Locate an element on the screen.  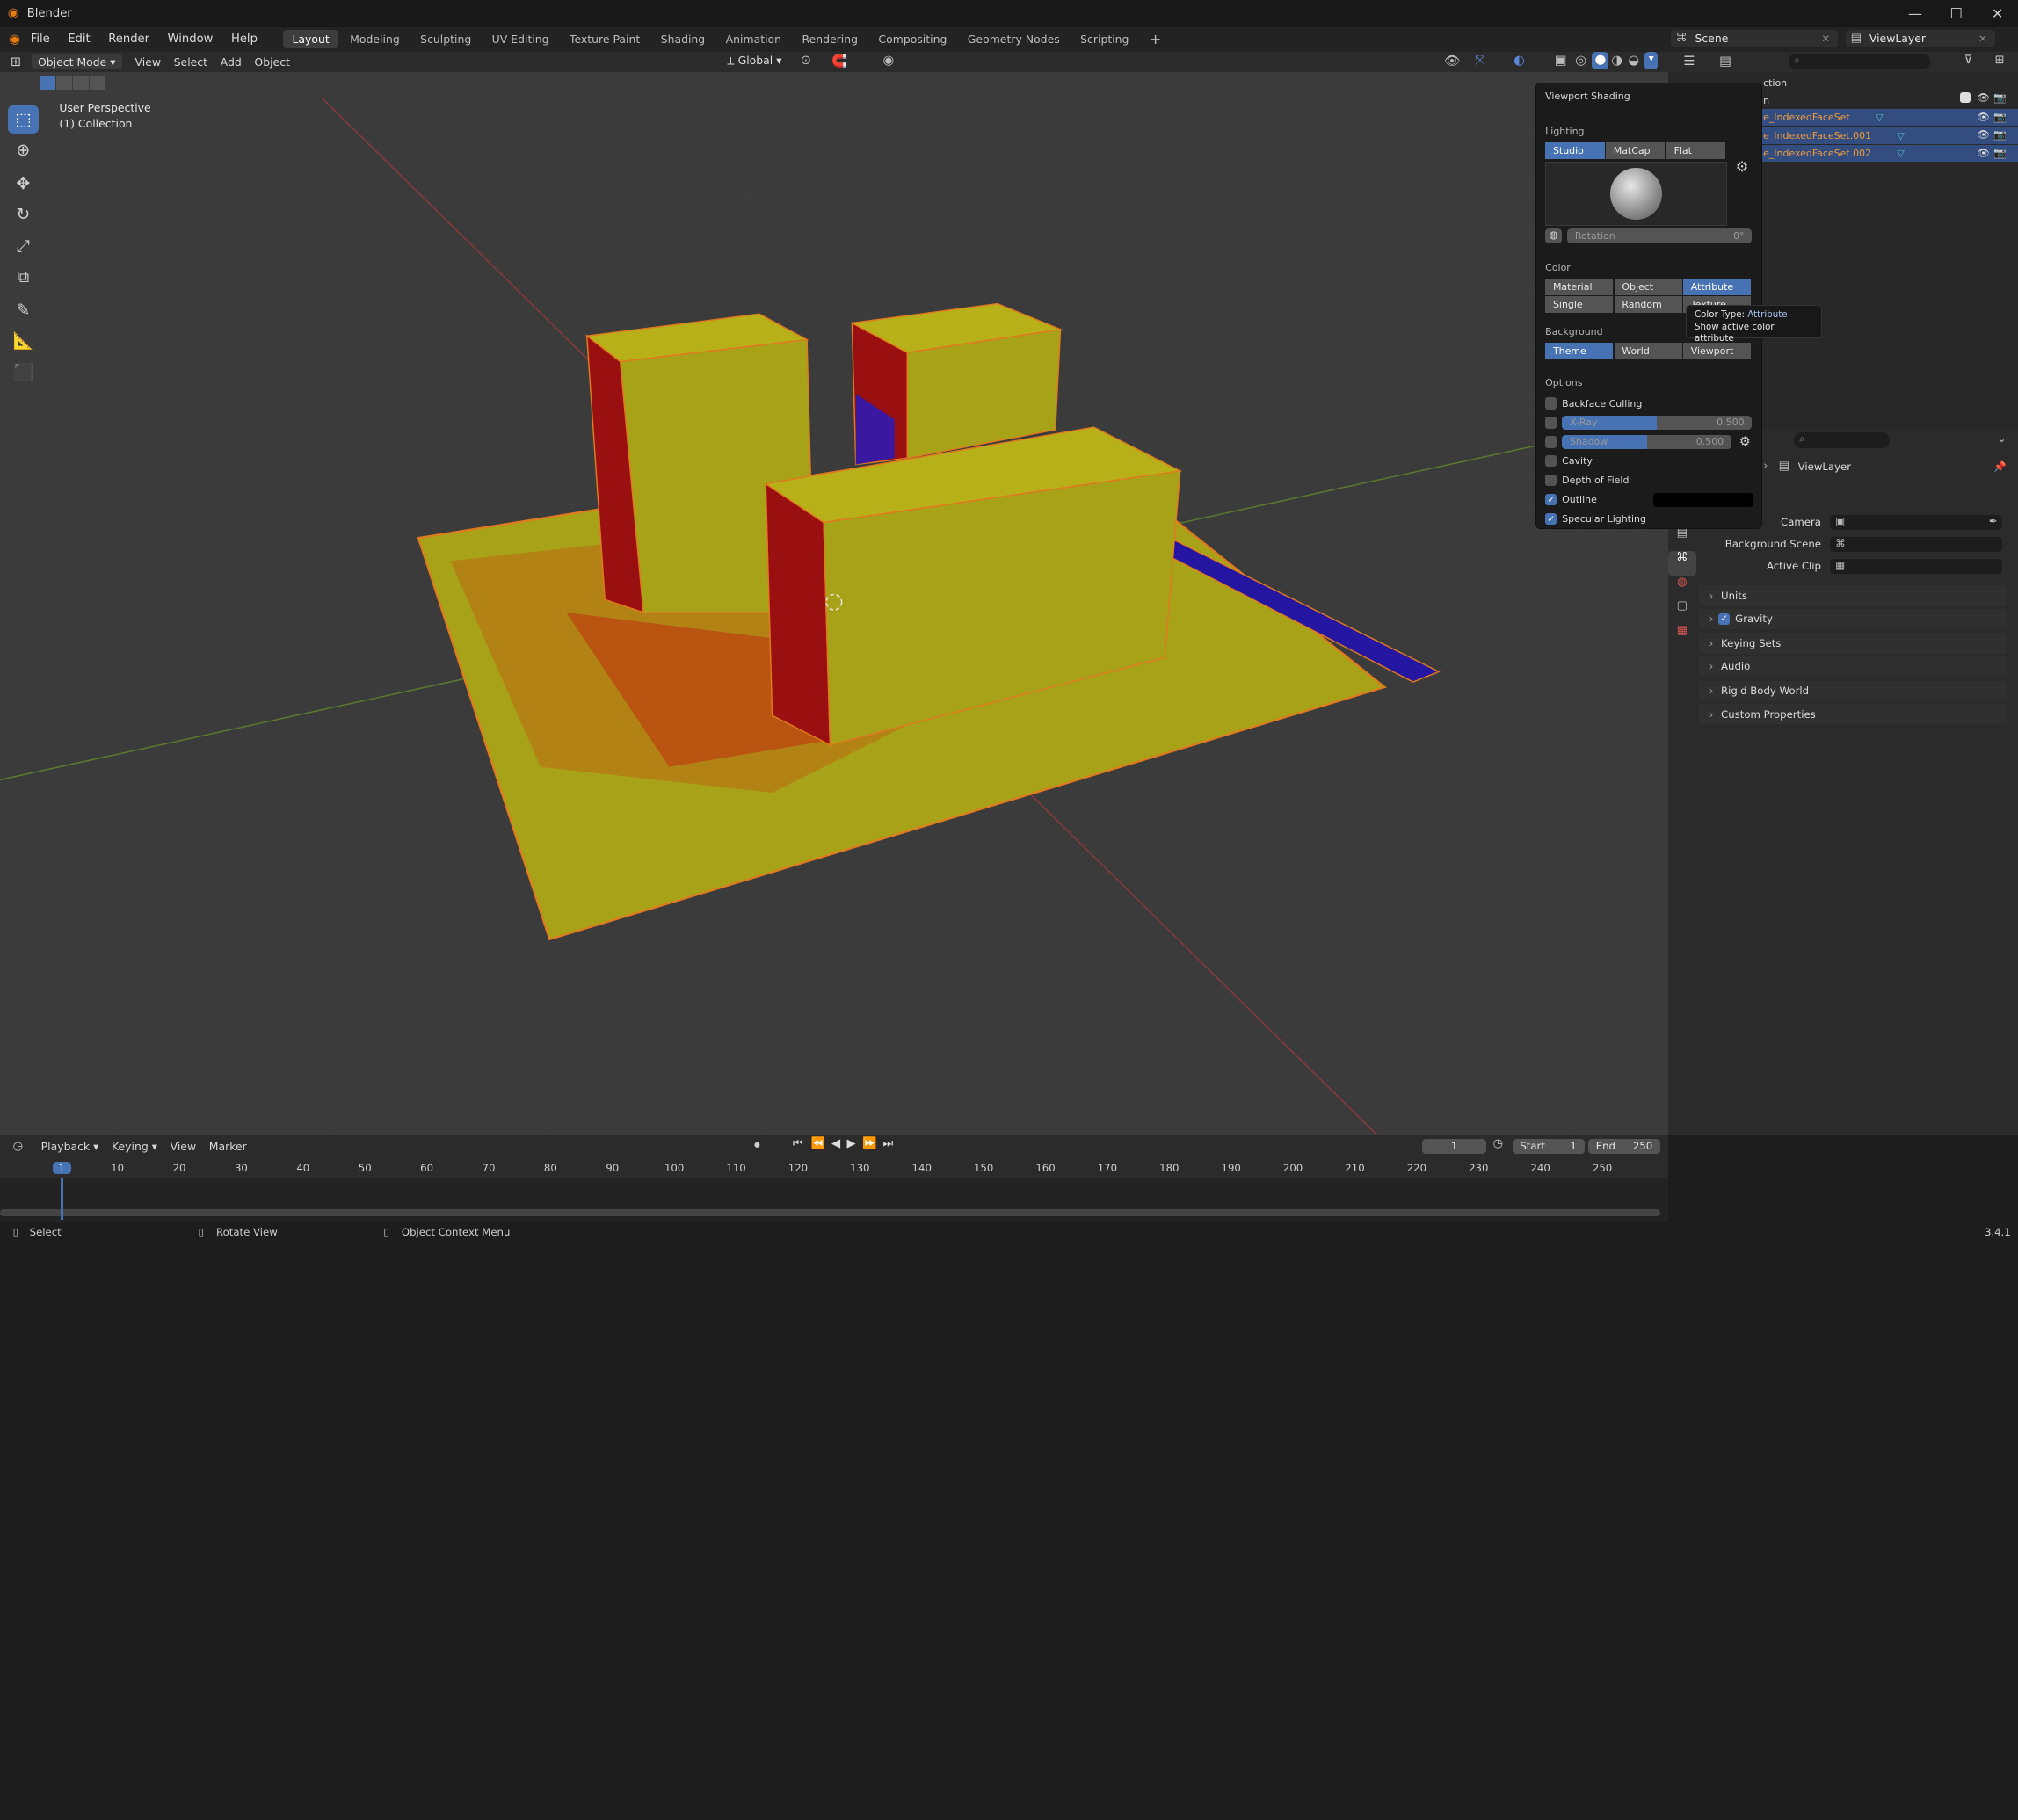
add-cube-icon: ⬛ is located at coordinates (23, 372).